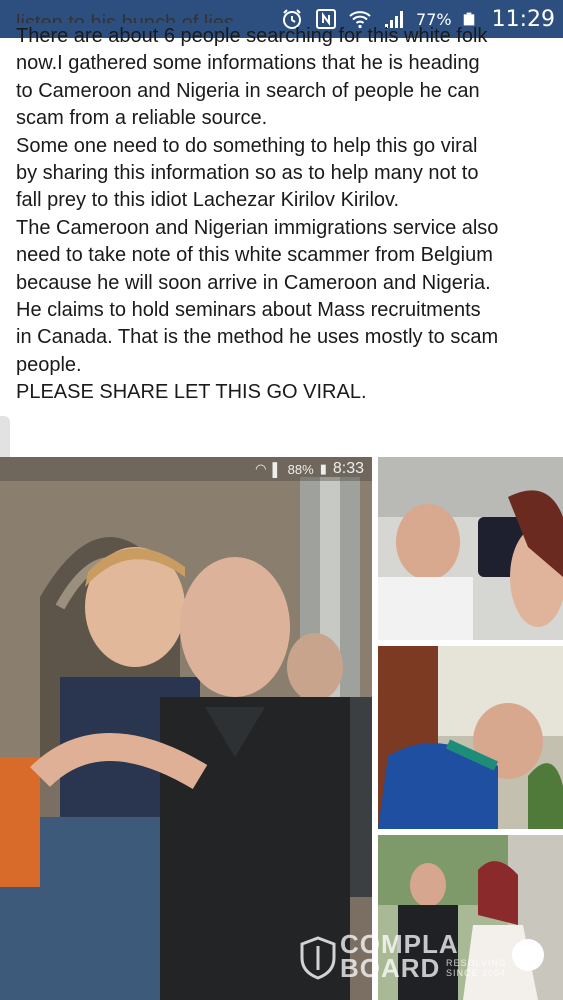 The image size is (563, 1000). Describe the element at coordinates (128, 17) in the screenshot. I see `post-line-cut: listen to his bunch of lies.` at that location.